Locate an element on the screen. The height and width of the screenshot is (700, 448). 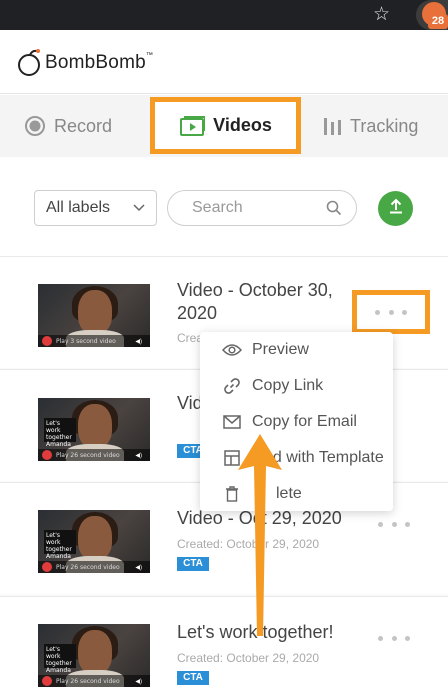
bars-icon is located at coordinates (332, 126).